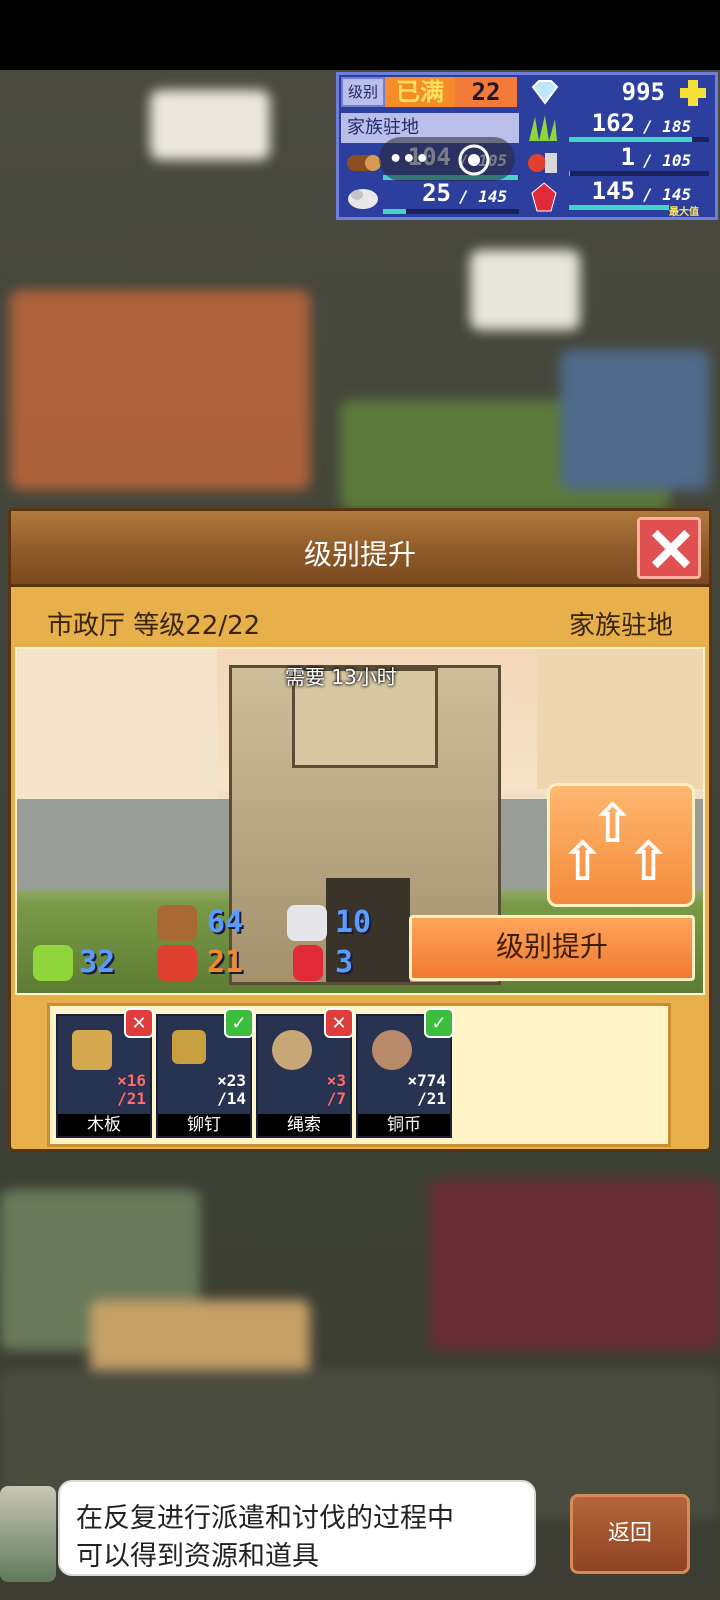 This screenshot has height=1600, width=720. I want to click on item-card: ✕ ×3/7 绳索, so click(305, 1073).